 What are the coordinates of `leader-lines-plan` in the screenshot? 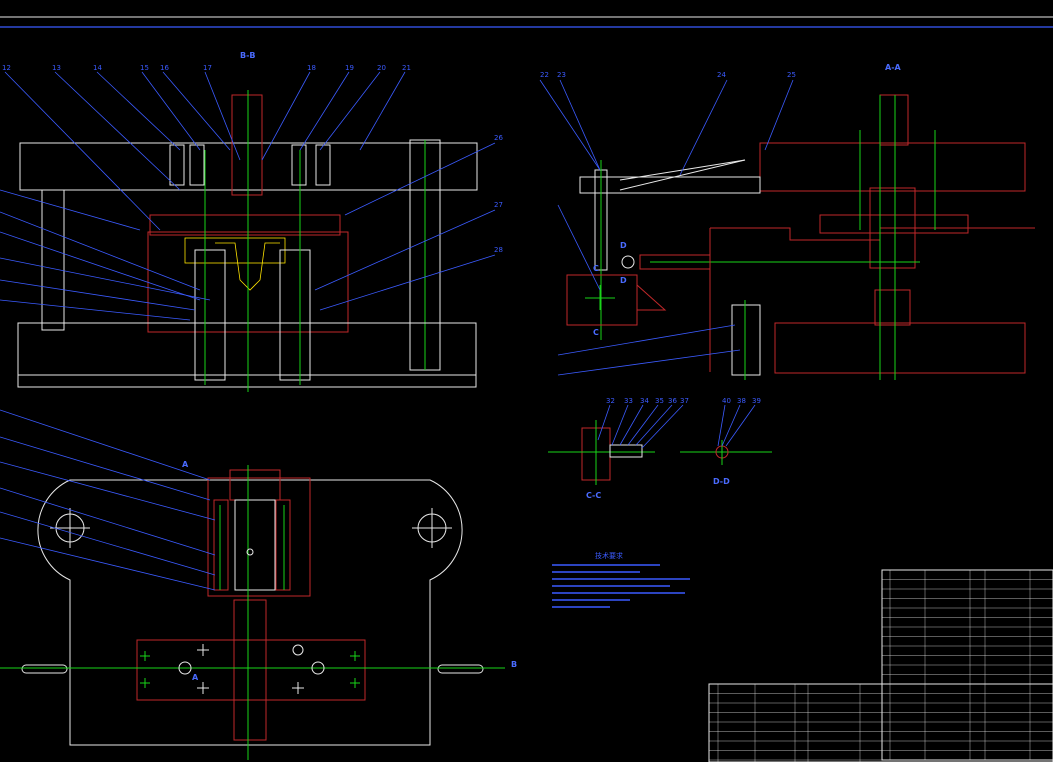 It's located at (108, 500).